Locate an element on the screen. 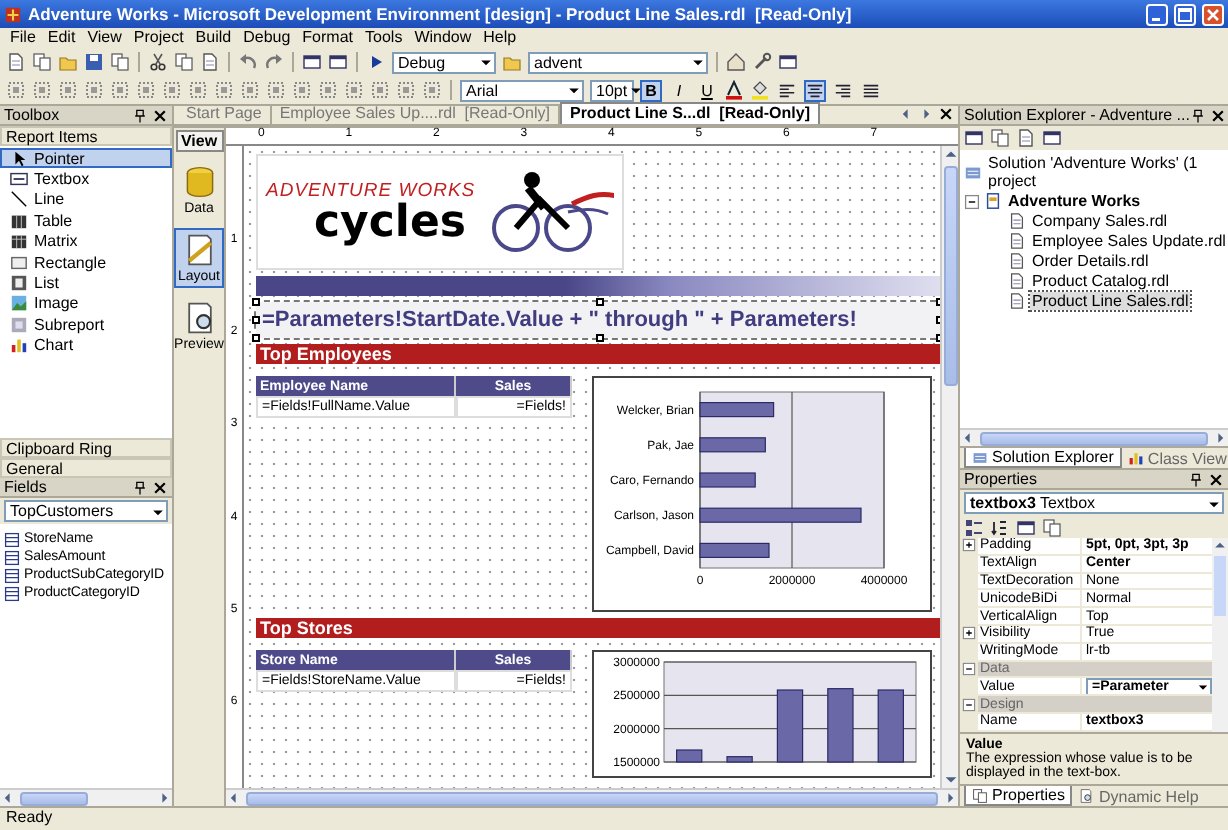 Image resolution: width=1228 pixels, height=830 pixels. project-dropdown: advent is located at coordinates (618, 62).